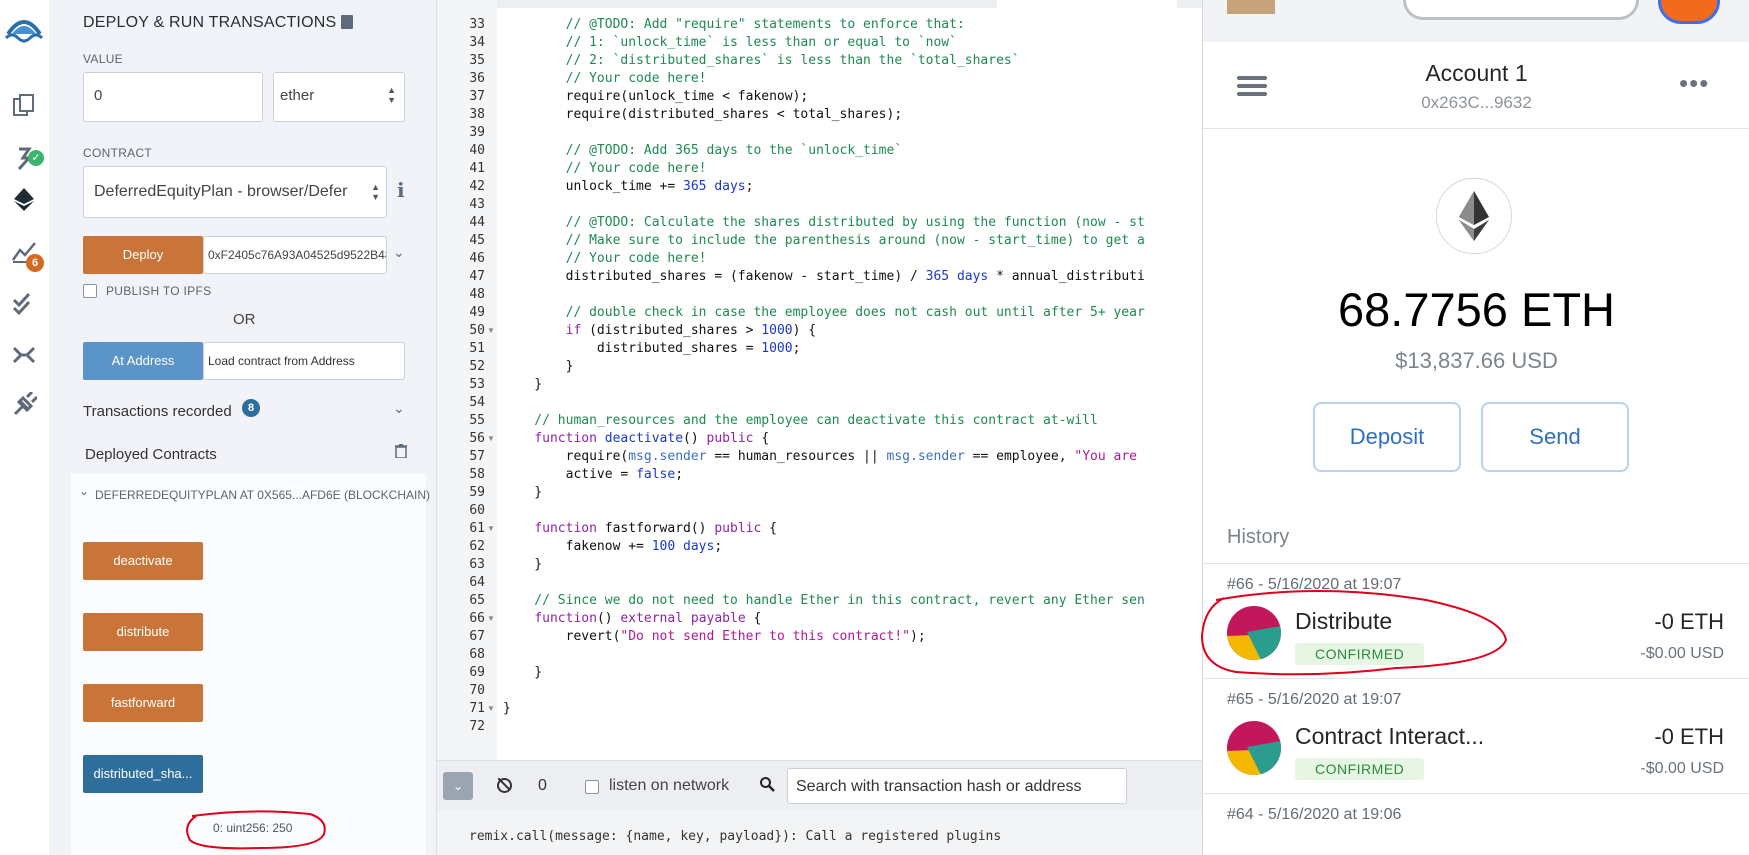 The image size is (1749, 855). Describe the element at coordinates (347, 22) in the screenshot. I see `documentation-icon` at that location.